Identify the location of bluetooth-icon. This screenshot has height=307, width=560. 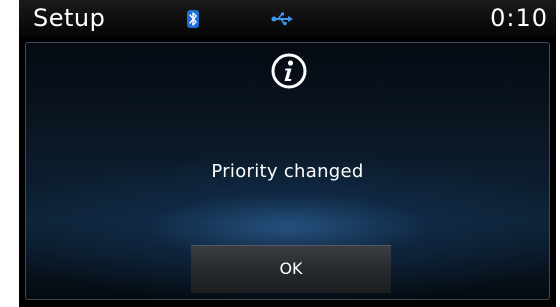
(193, 19).